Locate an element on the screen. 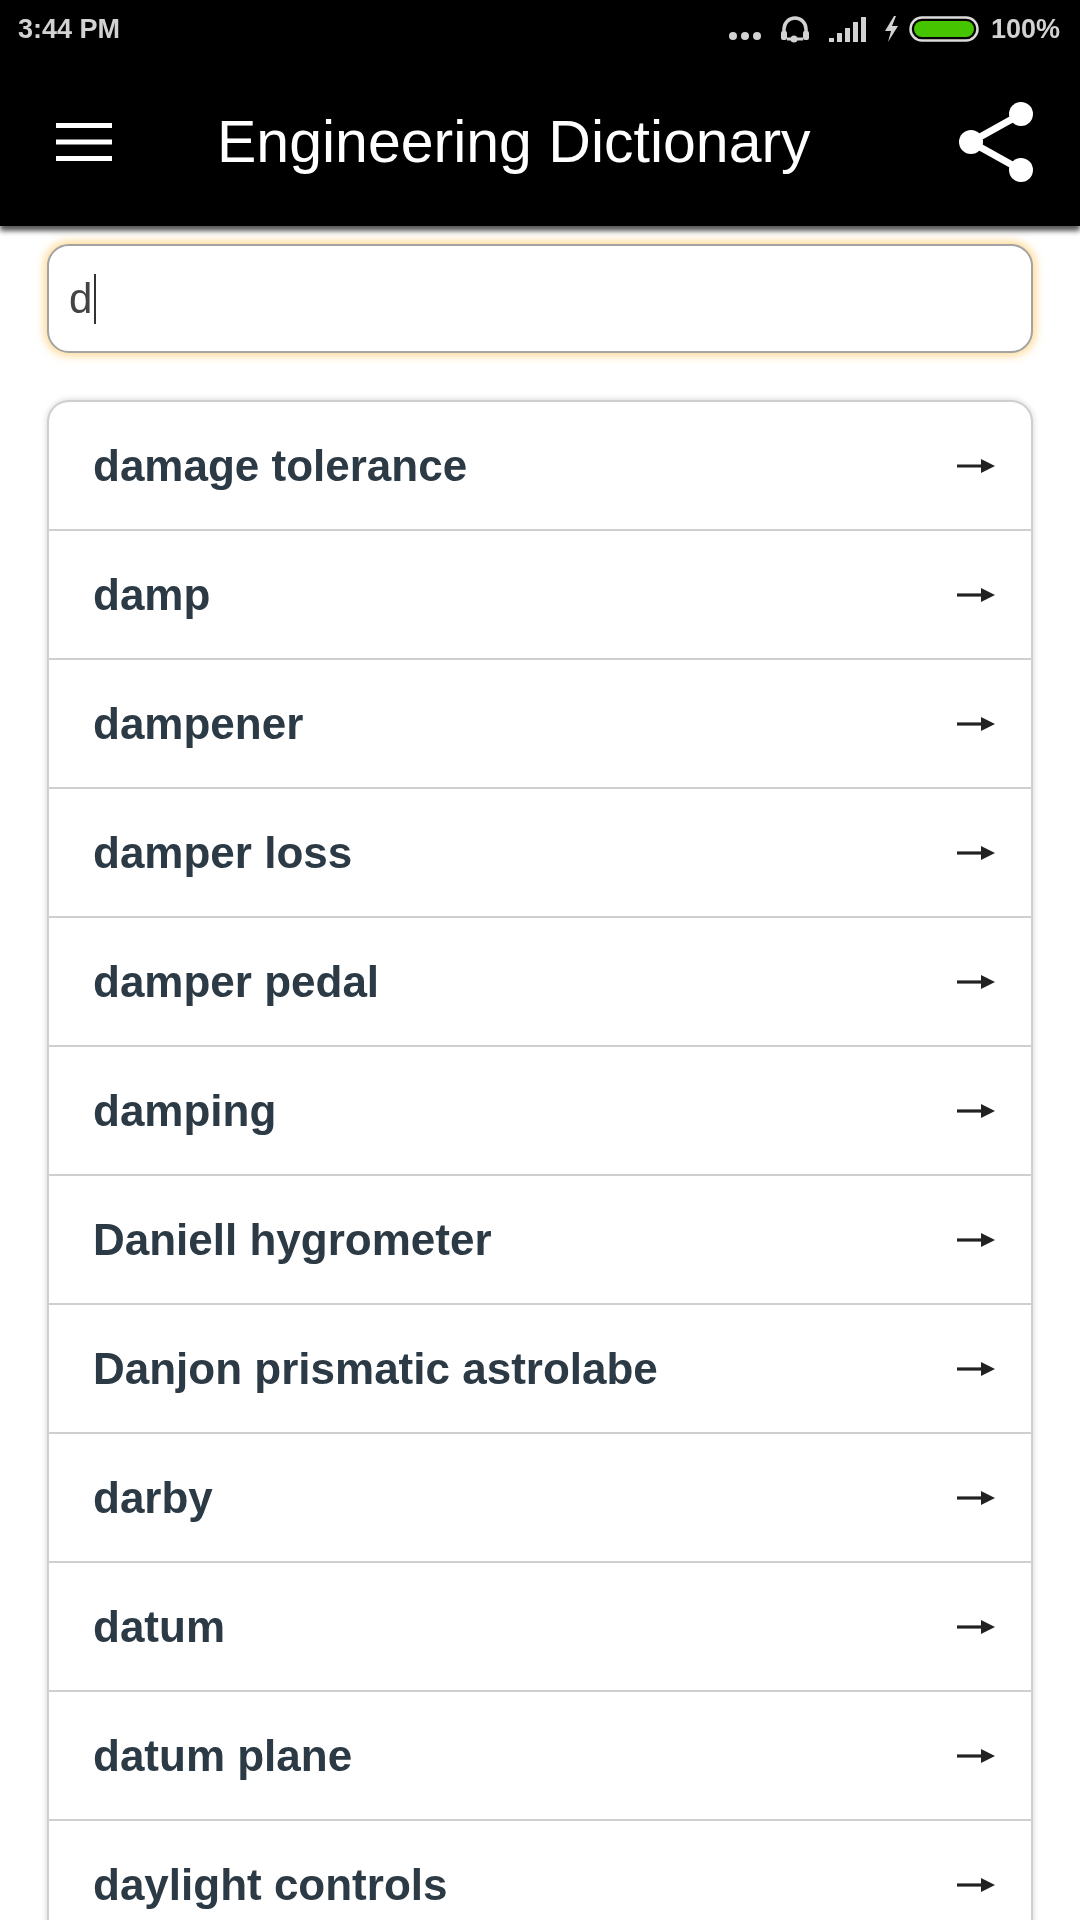  app-title: Engineering Dictionary is located at coordinates (514, 142).